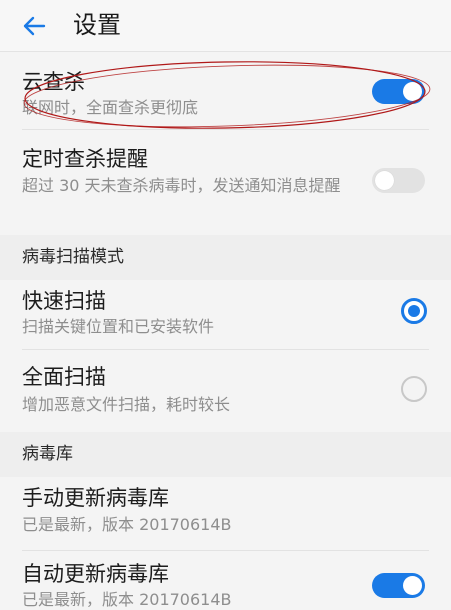 This screenshot has width=451, height=610. Describe the element at coordinates (398, 585) in the screenshot. I see `auto-update-toggle` at that location.